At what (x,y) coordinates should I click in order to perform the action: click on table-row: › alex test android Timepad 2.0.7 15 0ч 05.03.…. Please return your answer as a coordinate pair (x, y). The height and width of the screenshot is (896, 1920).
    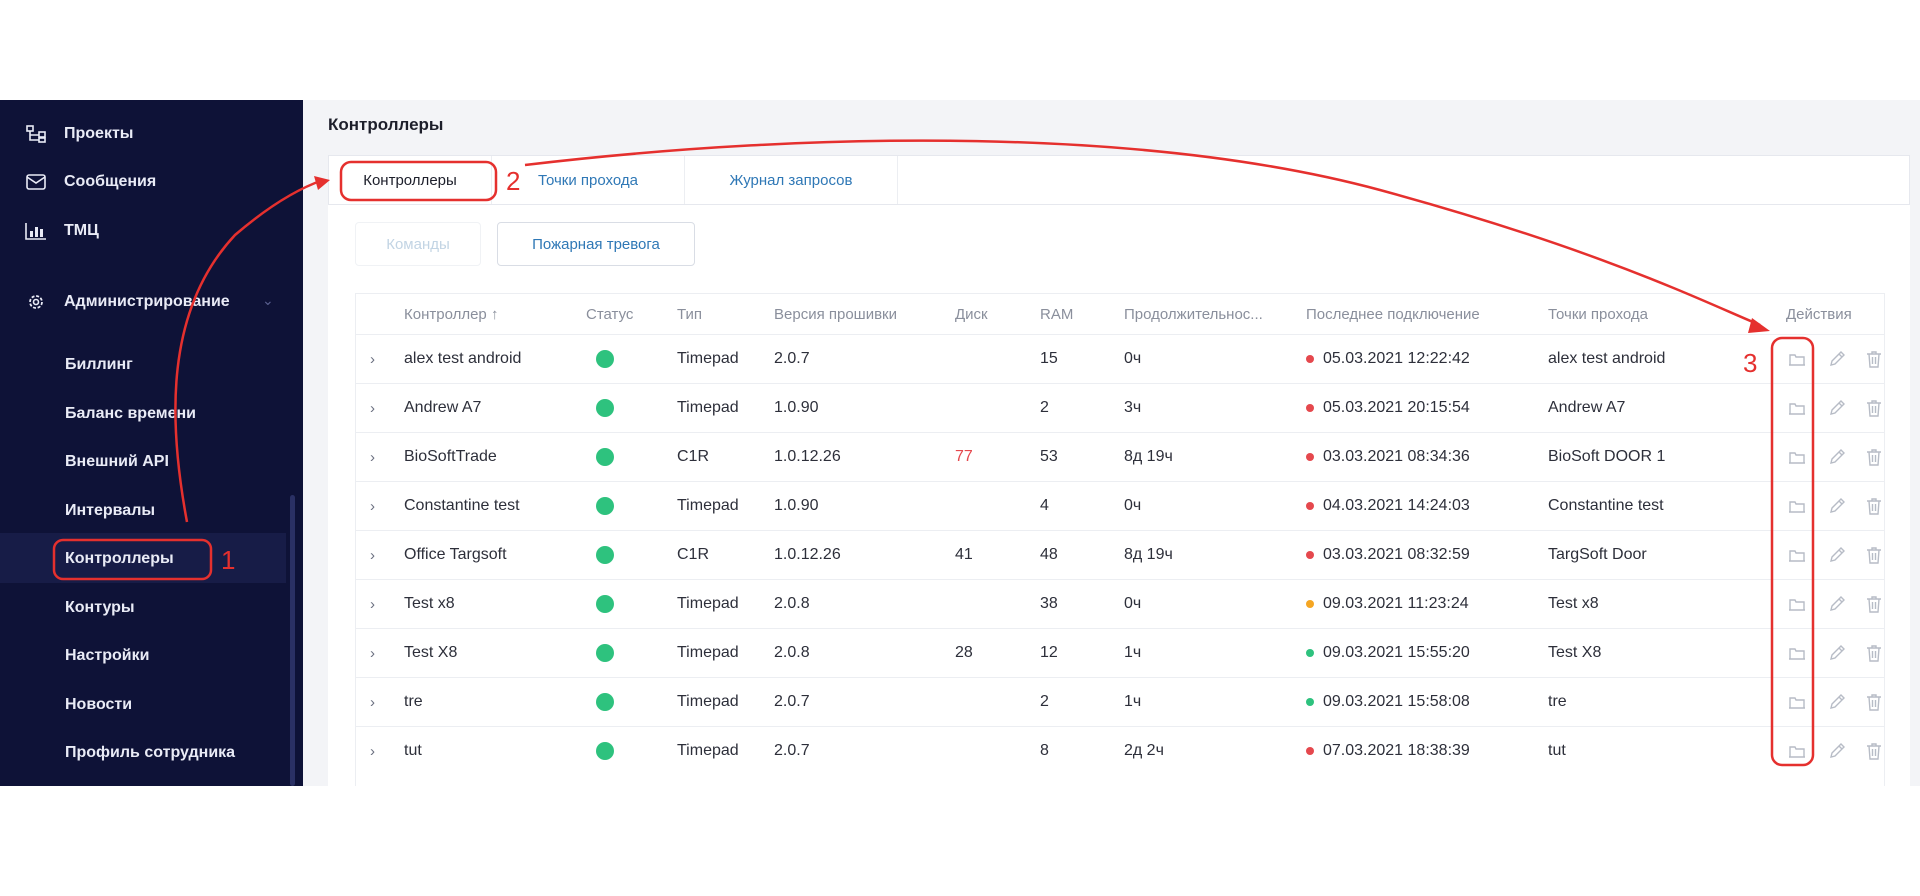
    Looking at the image, I should click on (1120, 358).